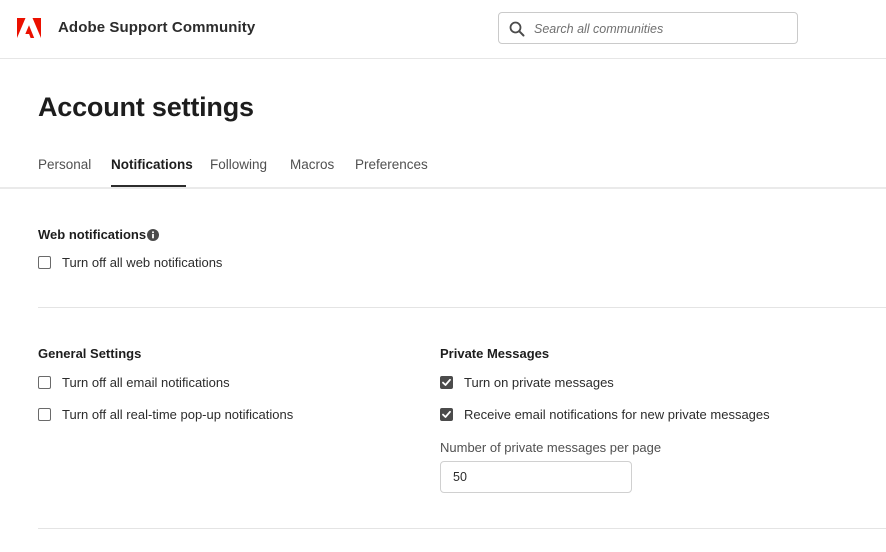 Image resolution: width=886 pixels, height=552 pixels. What do you see at coordinates (148, 186) in the screenshot?
I see `active-tab-indicator` at bounding box center [148, 186].